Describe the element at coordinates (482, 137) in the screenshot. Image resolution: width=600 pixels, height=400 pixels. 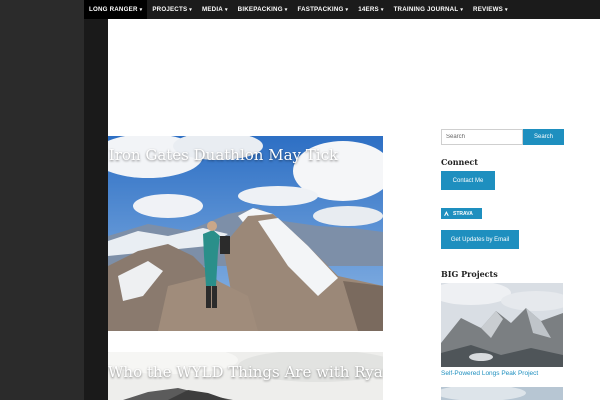
I see `search-input` at that location.